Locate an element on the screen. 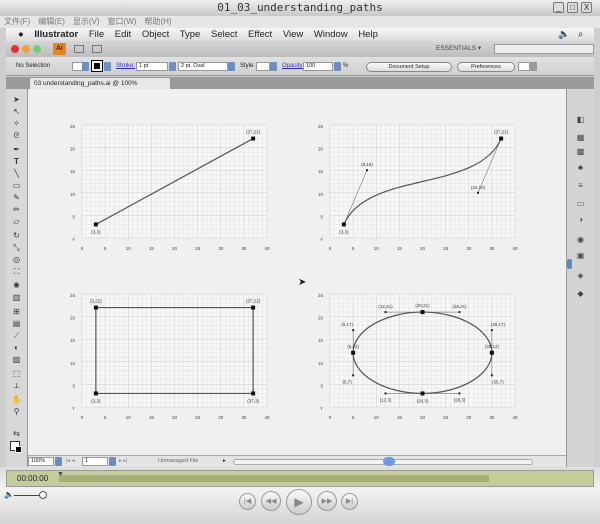 The height and width of the screenshot is (524, 600). vertical-scrollbar-thumb is located at coordinates (569, 264).